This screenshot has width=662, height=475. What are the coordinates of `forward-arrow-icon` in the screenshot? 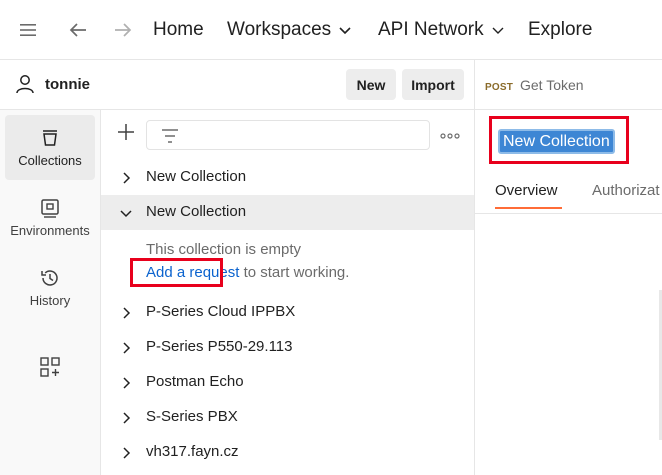 It's located at (123, 30).